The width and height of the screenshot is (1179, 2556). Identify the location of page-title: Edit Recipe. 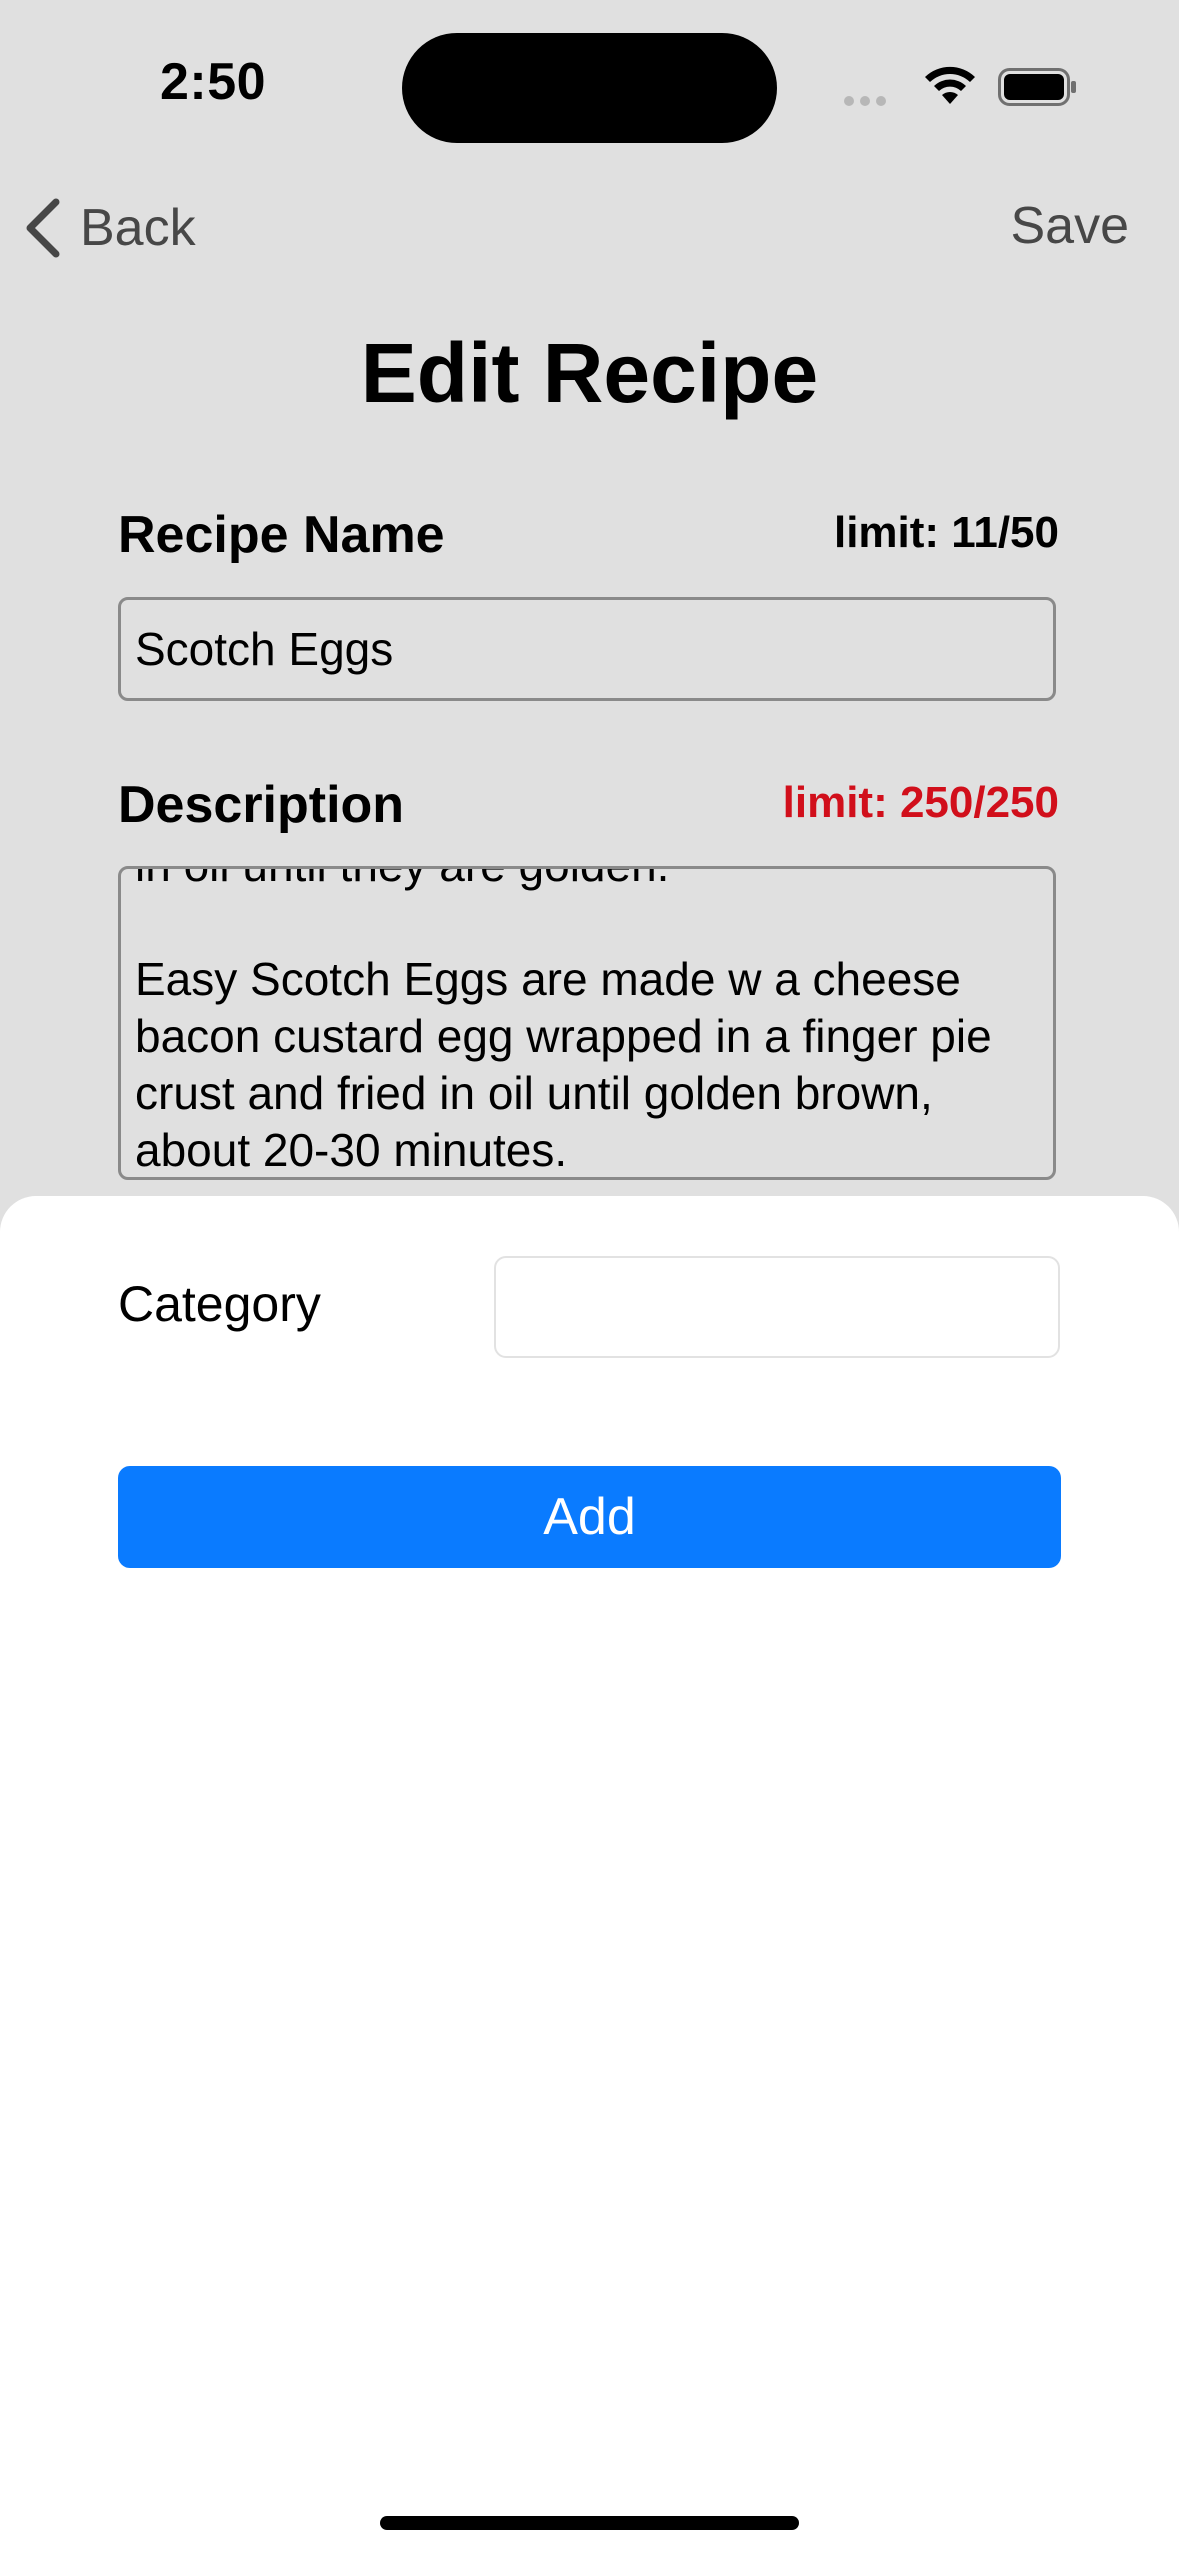
(589, 373).